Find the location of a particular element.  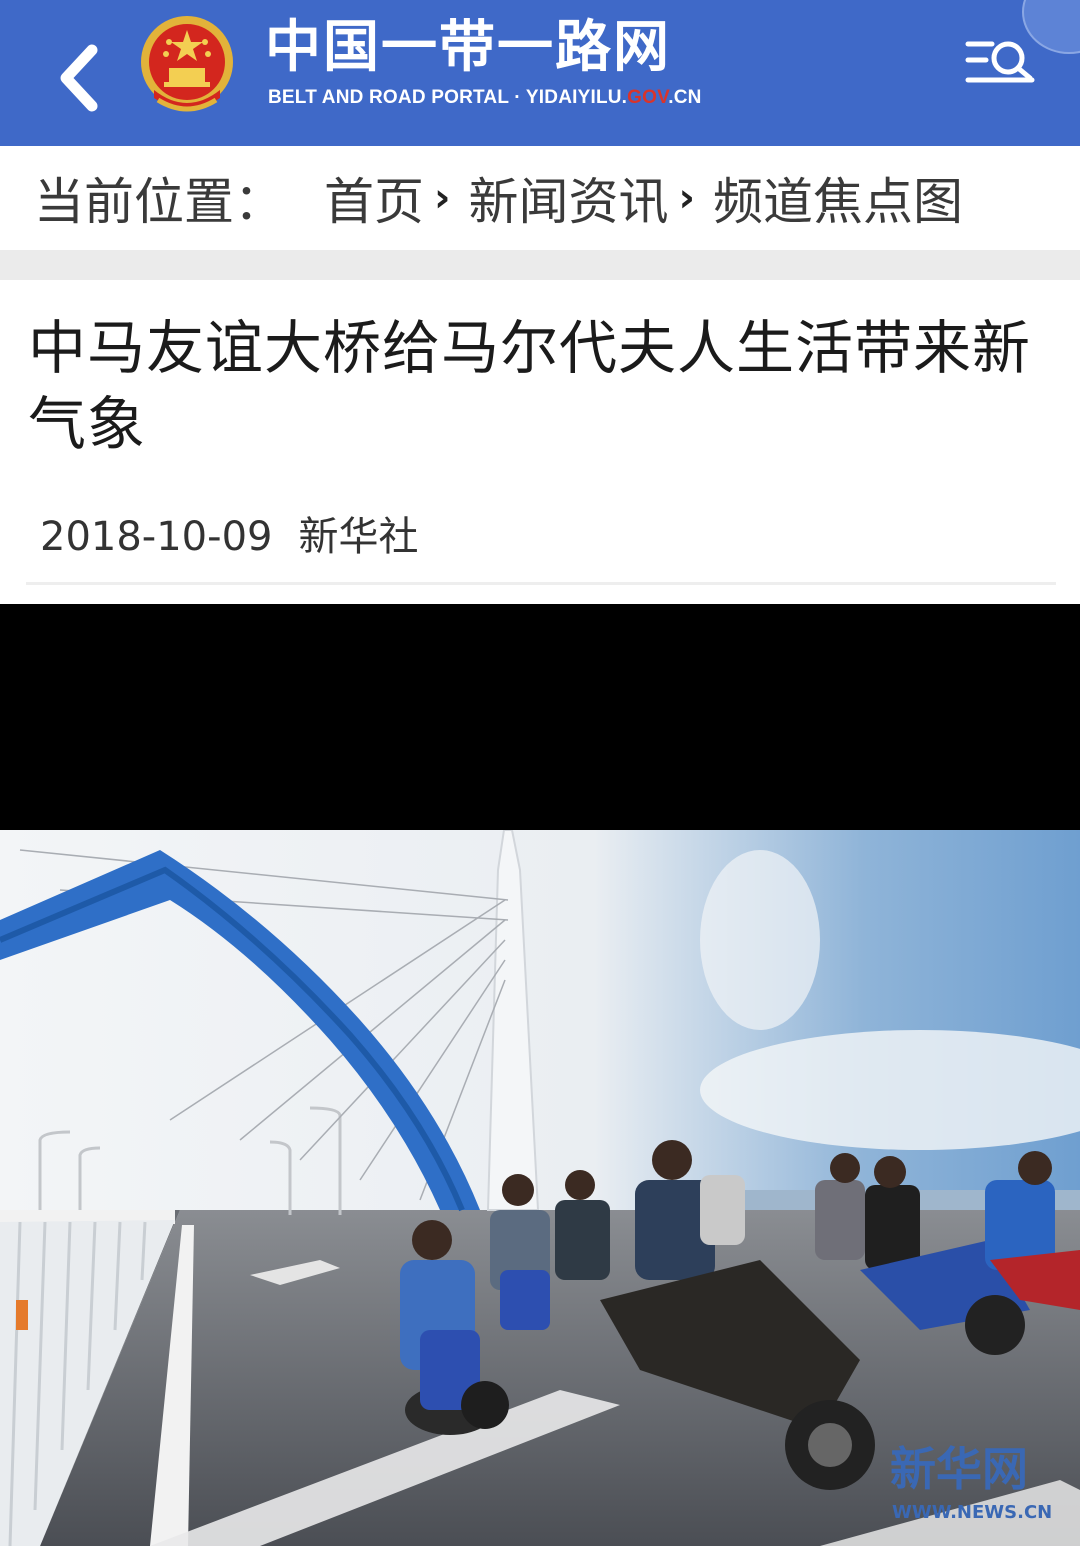

article-date: 2018-10-09 is located at coordinates (156, 537).